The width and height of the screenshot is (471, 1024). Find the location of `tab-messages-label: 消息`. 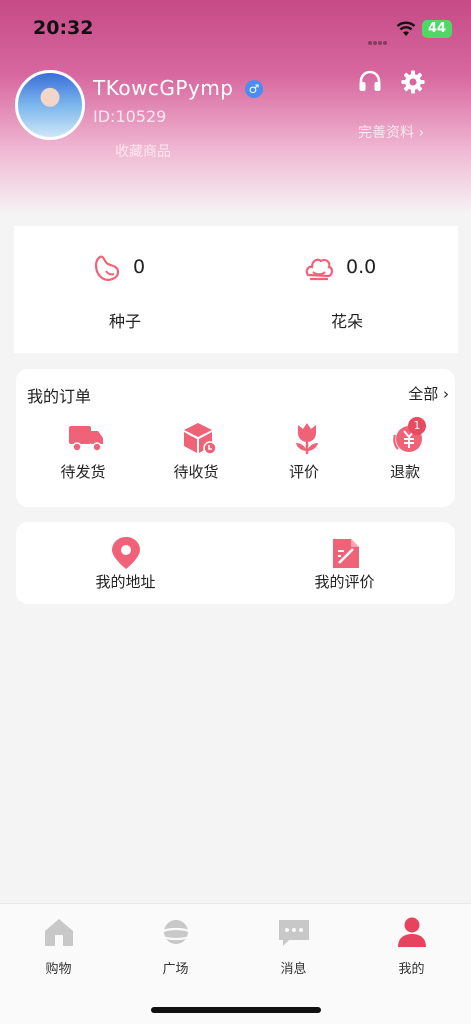

tab-messages-label: 消息 is located at coordinates (293, 969).